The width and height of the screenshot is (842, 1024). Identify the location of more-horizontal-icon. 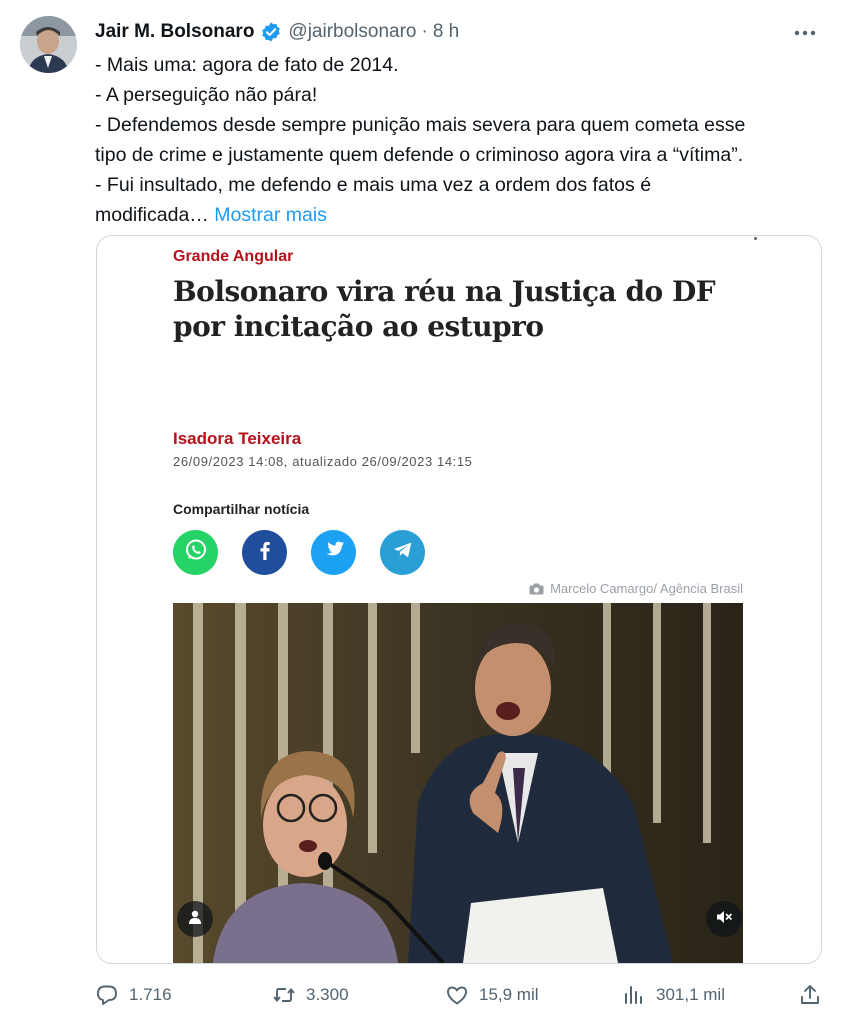
(805, 32).